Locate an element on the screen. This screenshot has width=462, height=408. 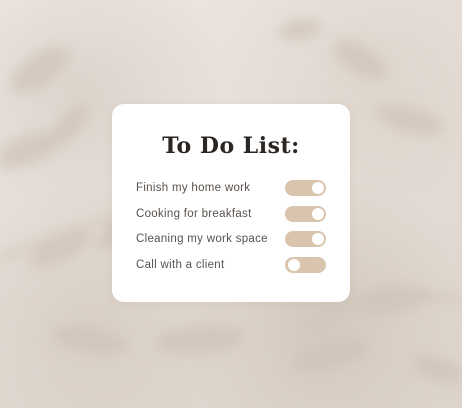
card-title: To Do List: is located at coordinates (231, 146).